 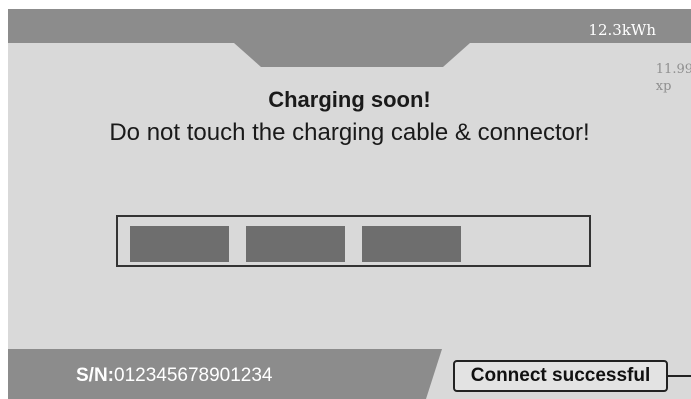 I want to click on serial-number: S/N:012345678901234, so click(x=174, y=376).